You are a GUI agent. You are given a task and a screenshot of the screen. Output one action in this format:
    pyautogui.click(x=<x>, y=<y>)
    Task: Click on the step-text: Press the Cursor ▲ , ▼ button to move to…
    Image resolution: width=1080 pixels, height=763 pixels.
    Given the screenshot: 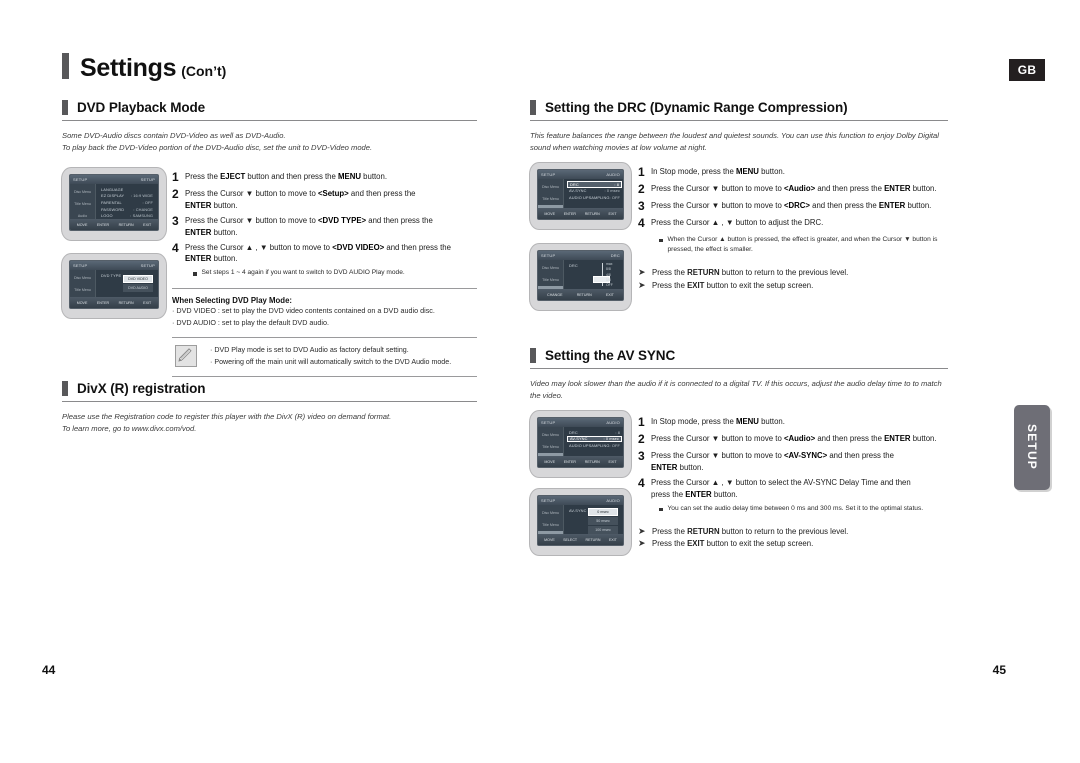 What is the action you would take?
    pyautogui.click(x=318, y=253)
    